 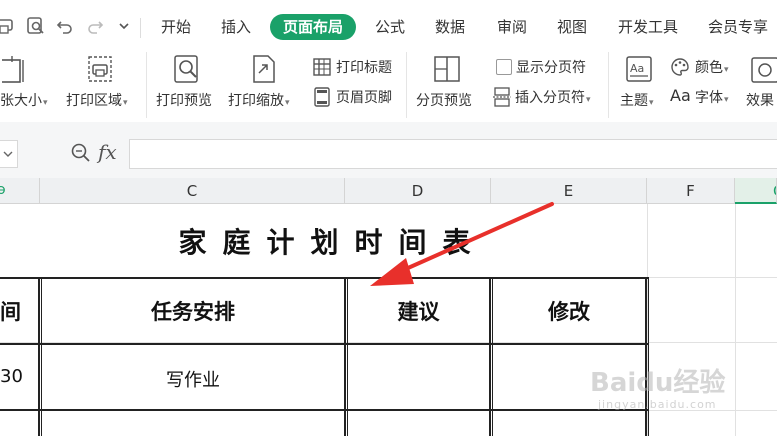 What do you see at coordinates (102, 85) in the screenshot?
I see `print-area-button: 打印区域▾` at bounding box center [102, 85].